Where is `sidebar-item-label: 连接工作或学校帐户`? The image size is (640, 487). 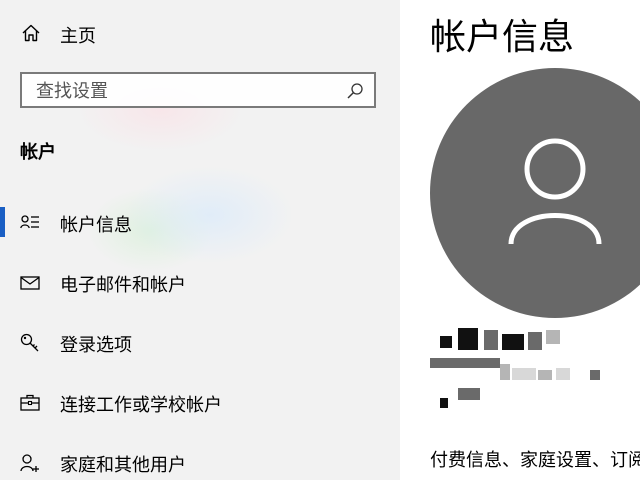 sidebar-item-label: 连接工作或学校帐户 is located at coordinates (141, 405).